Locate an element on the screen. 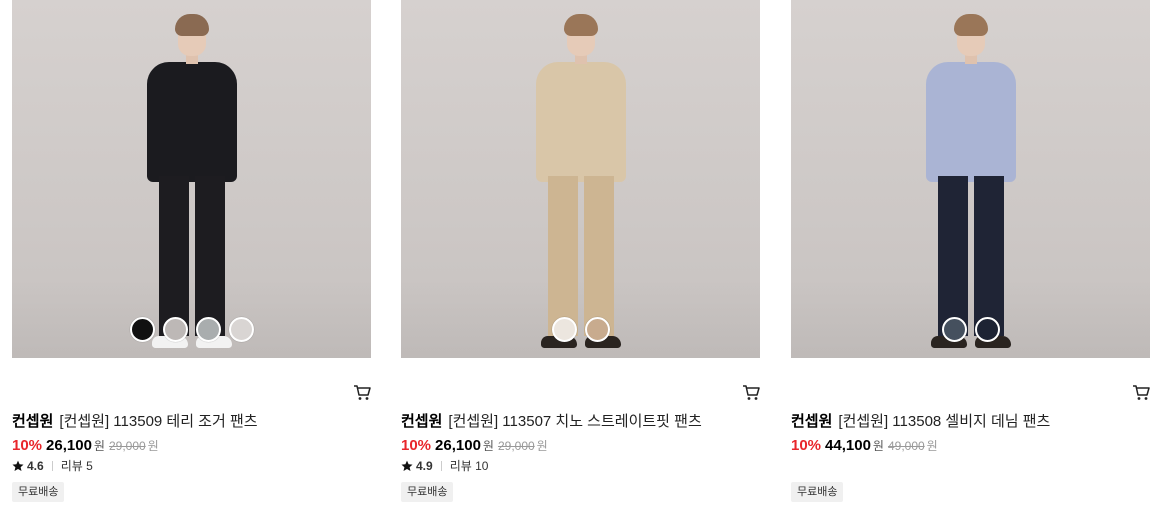 The image size is (1161, 515). review-count: 리뷰 5 is located at coordinates (77, 466).